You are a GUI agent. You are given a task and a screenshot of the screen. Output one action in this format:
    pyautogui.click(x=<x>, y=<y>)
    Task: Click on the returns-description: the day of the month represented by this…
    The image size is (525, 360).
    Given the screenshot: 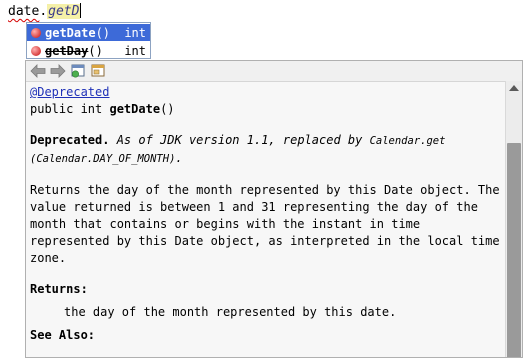 What is the action you would take?
    pyautogui.click(x=230, y=312)
    